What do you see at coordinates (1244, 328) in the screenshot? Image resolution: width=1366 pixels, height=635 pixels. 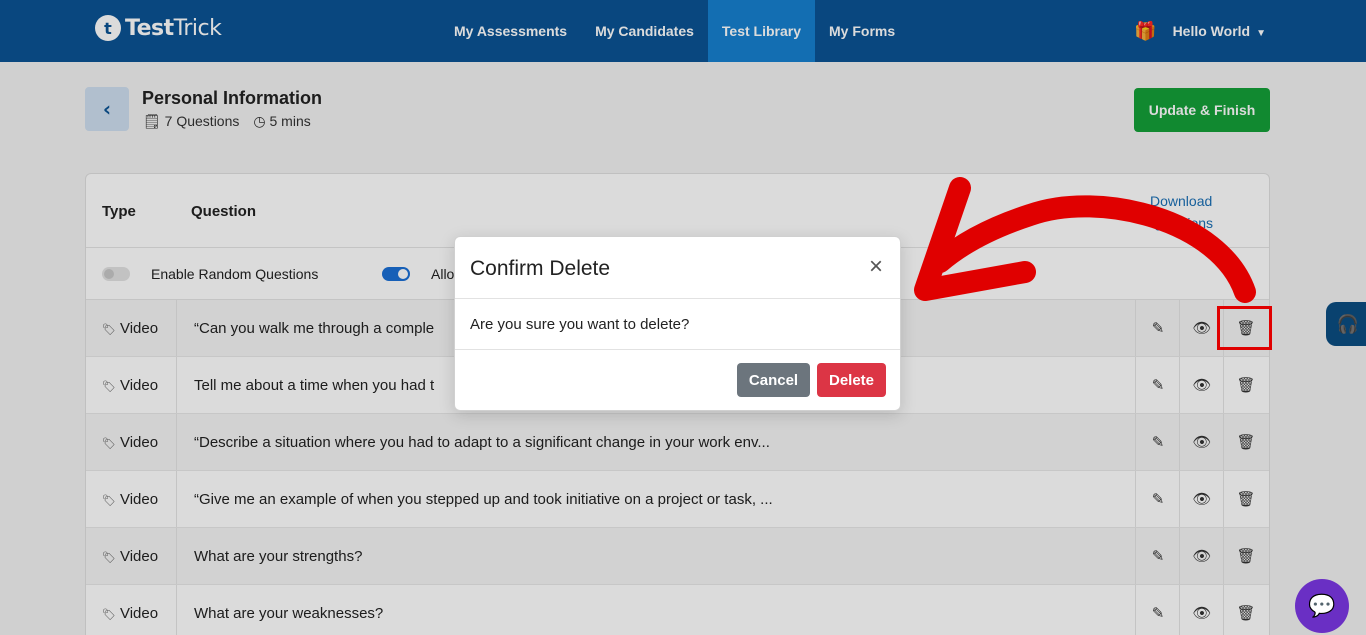 I see `highlight-box` at bounding box center [1244, 328].